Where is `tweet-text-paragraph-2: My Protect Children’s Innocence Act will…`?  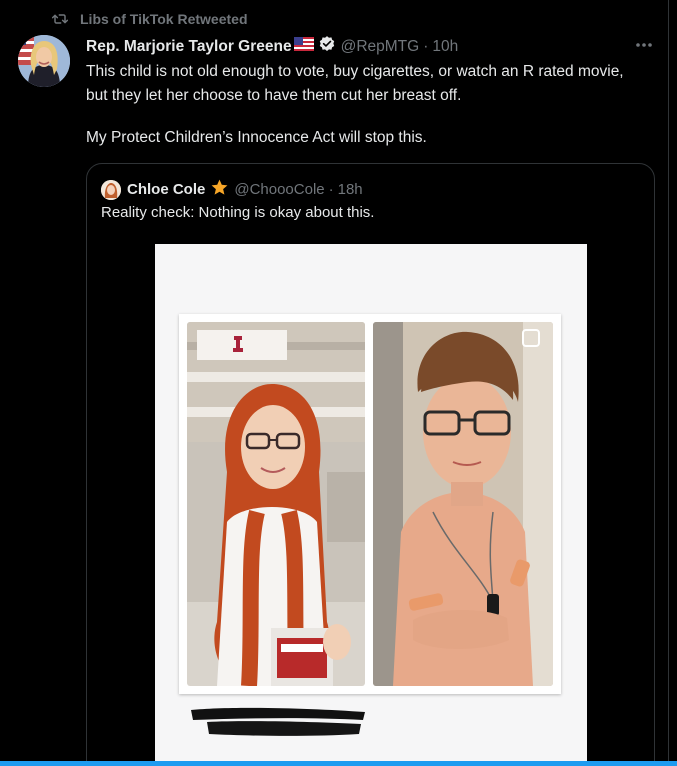 tweet-text-paragraph-2: My Protect Children’s Innocence Act will… is located at coordinates (256, 137).